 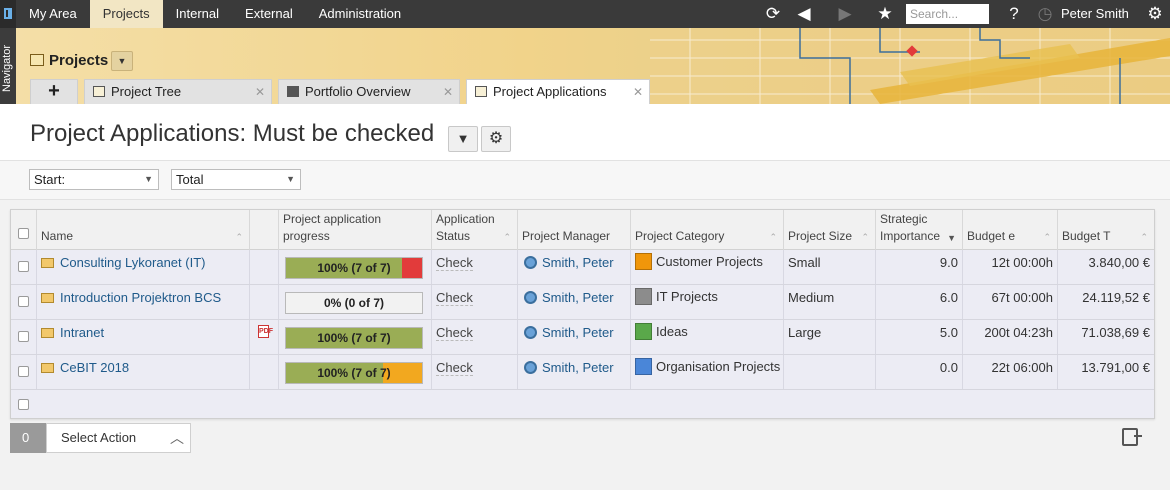 What do you see at coordinates (1010, 267) in the screenshot?
I see `budget-e-cell: 12t 00:00h` at bounding box center [1010, 267].